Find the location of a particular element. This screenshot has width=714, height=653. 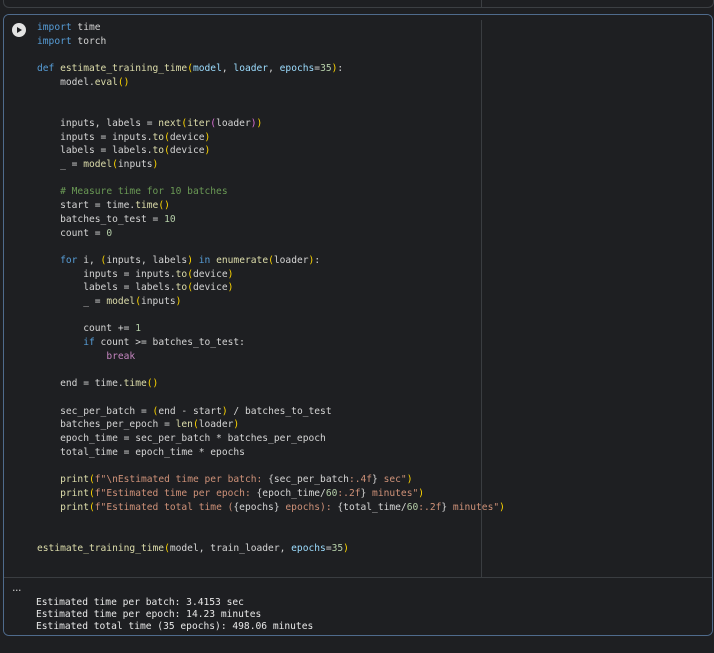

run-cell-button is located at coordinates (19, 30).